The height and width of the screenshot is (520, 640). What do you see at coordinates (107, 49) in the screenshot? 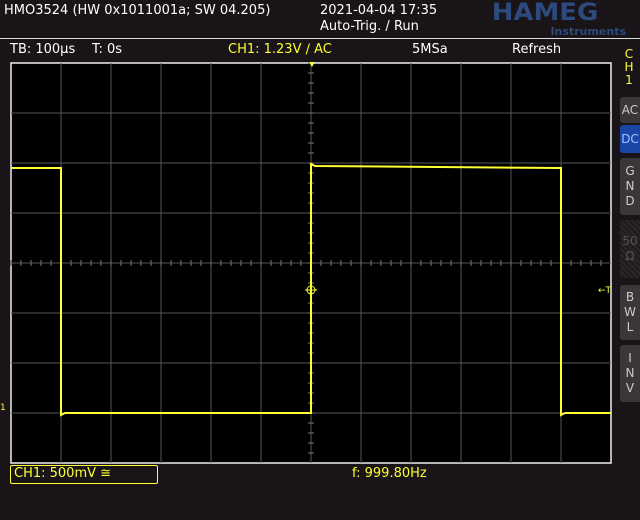
I see `trigger-time: T: 0s` at bounding box center [107, 49].